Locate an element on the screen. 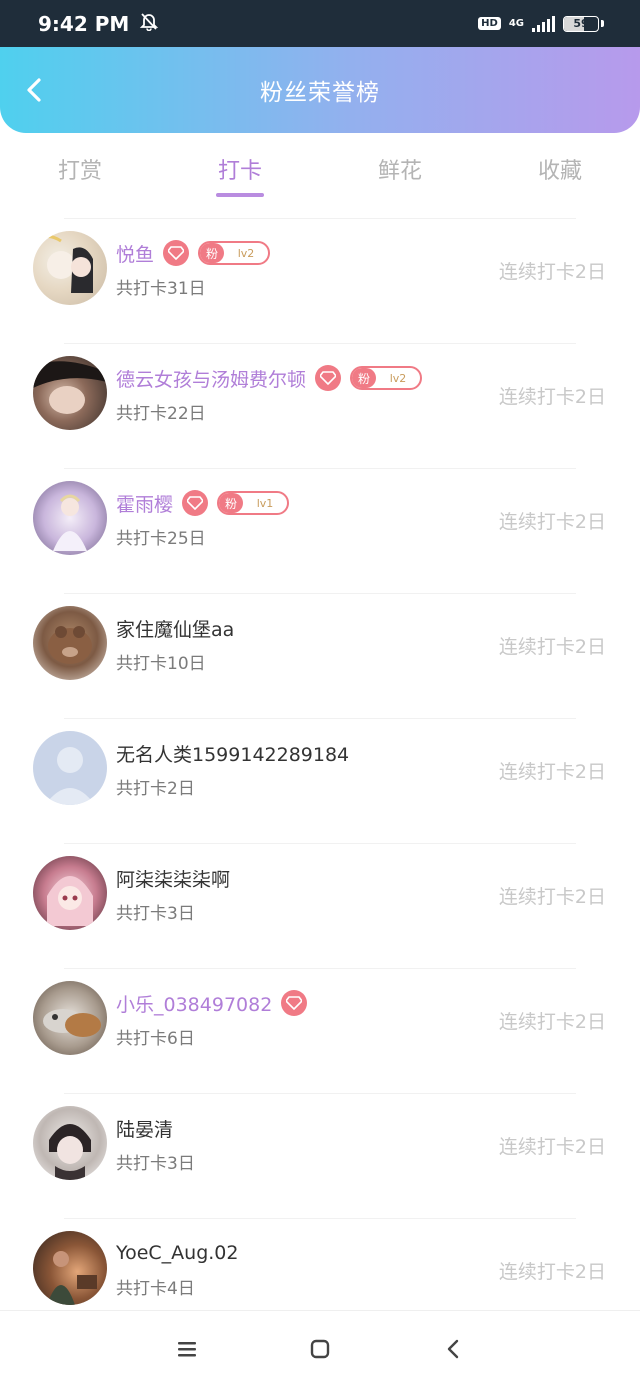  status-right: HD 4G 59 is located at coordinates (541, 23).